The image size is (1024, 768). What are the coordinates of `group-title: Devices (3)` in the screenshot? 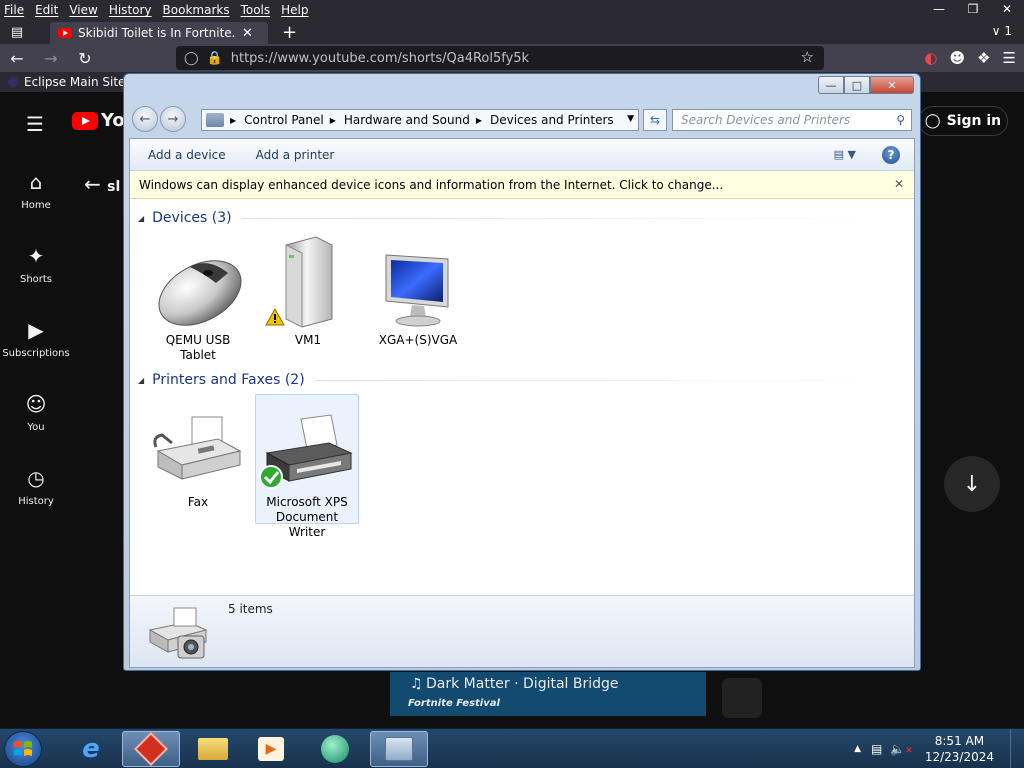 It's located at (192, 218).